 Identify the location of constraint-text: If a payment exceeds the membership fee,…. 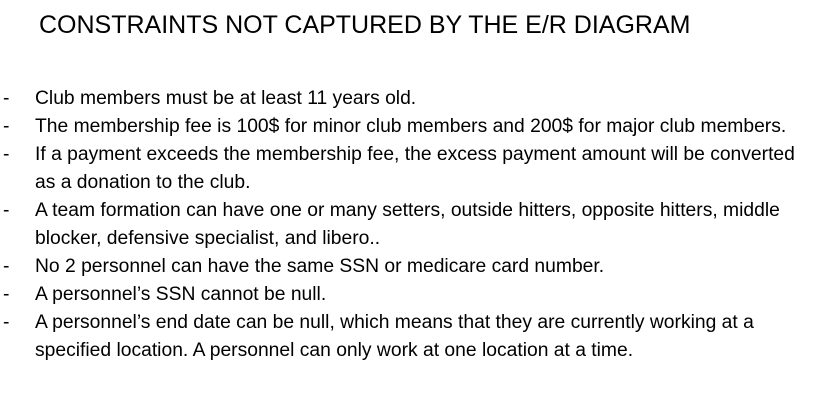
(415, 168).